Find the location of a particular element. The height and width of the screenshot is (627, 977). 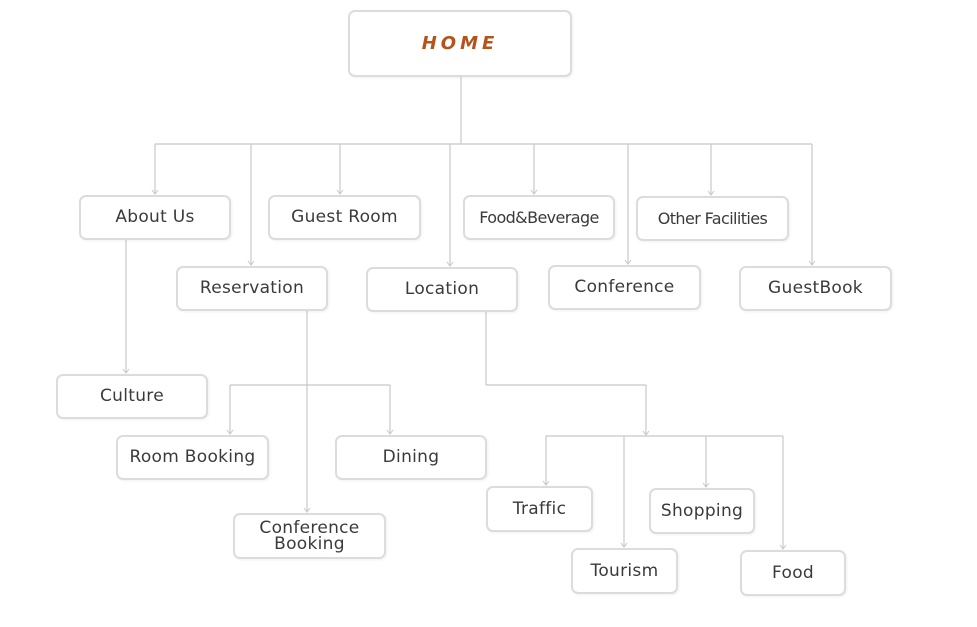

node-food: Food is located at coordinates (793, 573).